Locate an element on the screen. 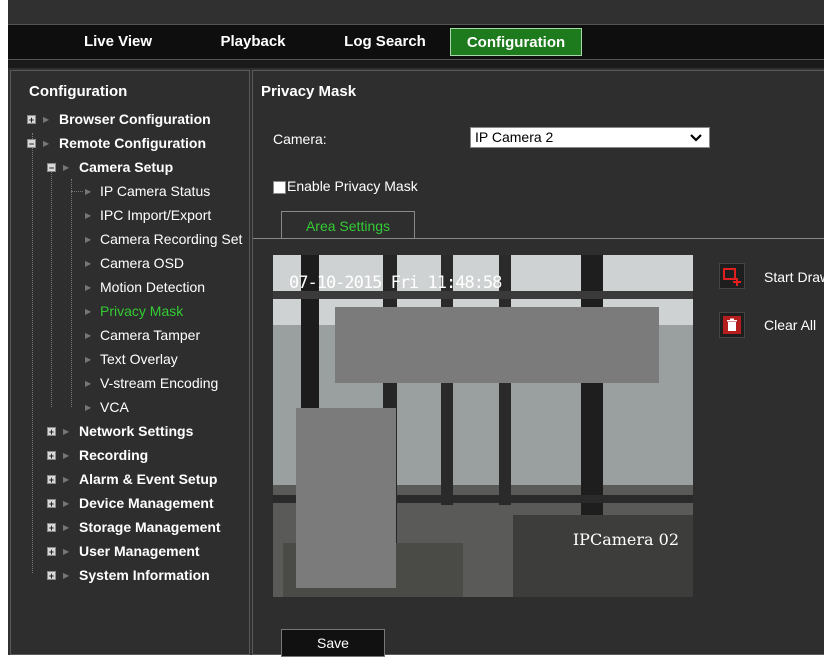 This screenshot has width=824, height=657. sidebar-item-motion-detection: Motion Detection is located at coordinates (152, 287).